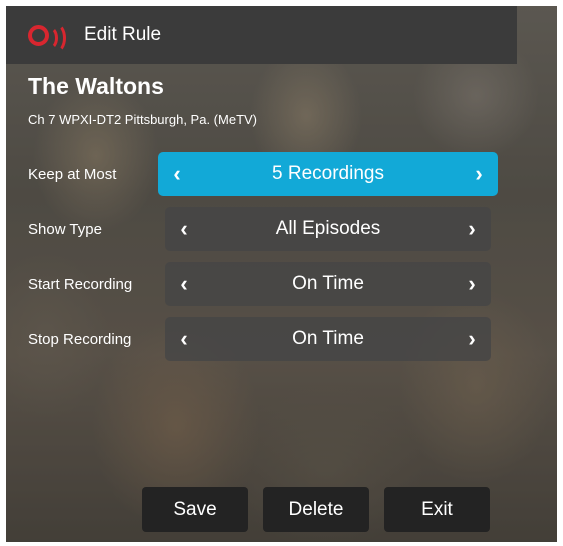 Image resolution: width=563 pixels, height=546 pixels. I want to click on show-title: The Waltons, so click(96, 86).